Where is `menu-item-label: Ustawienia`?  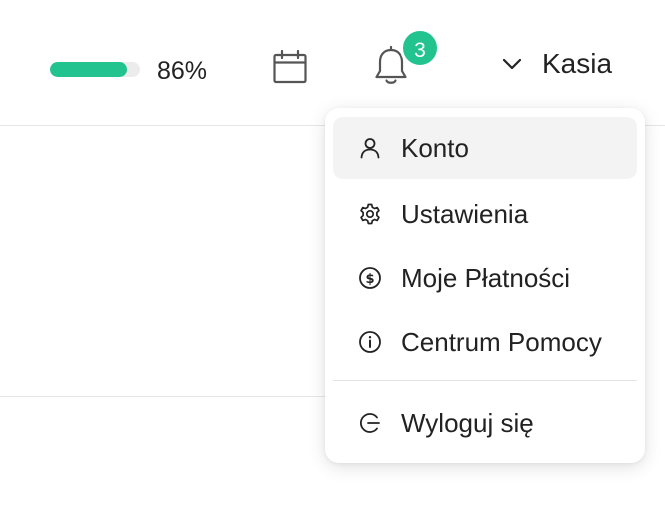
menu-item-label: Ustawienia is located at coordinates (465, 213).